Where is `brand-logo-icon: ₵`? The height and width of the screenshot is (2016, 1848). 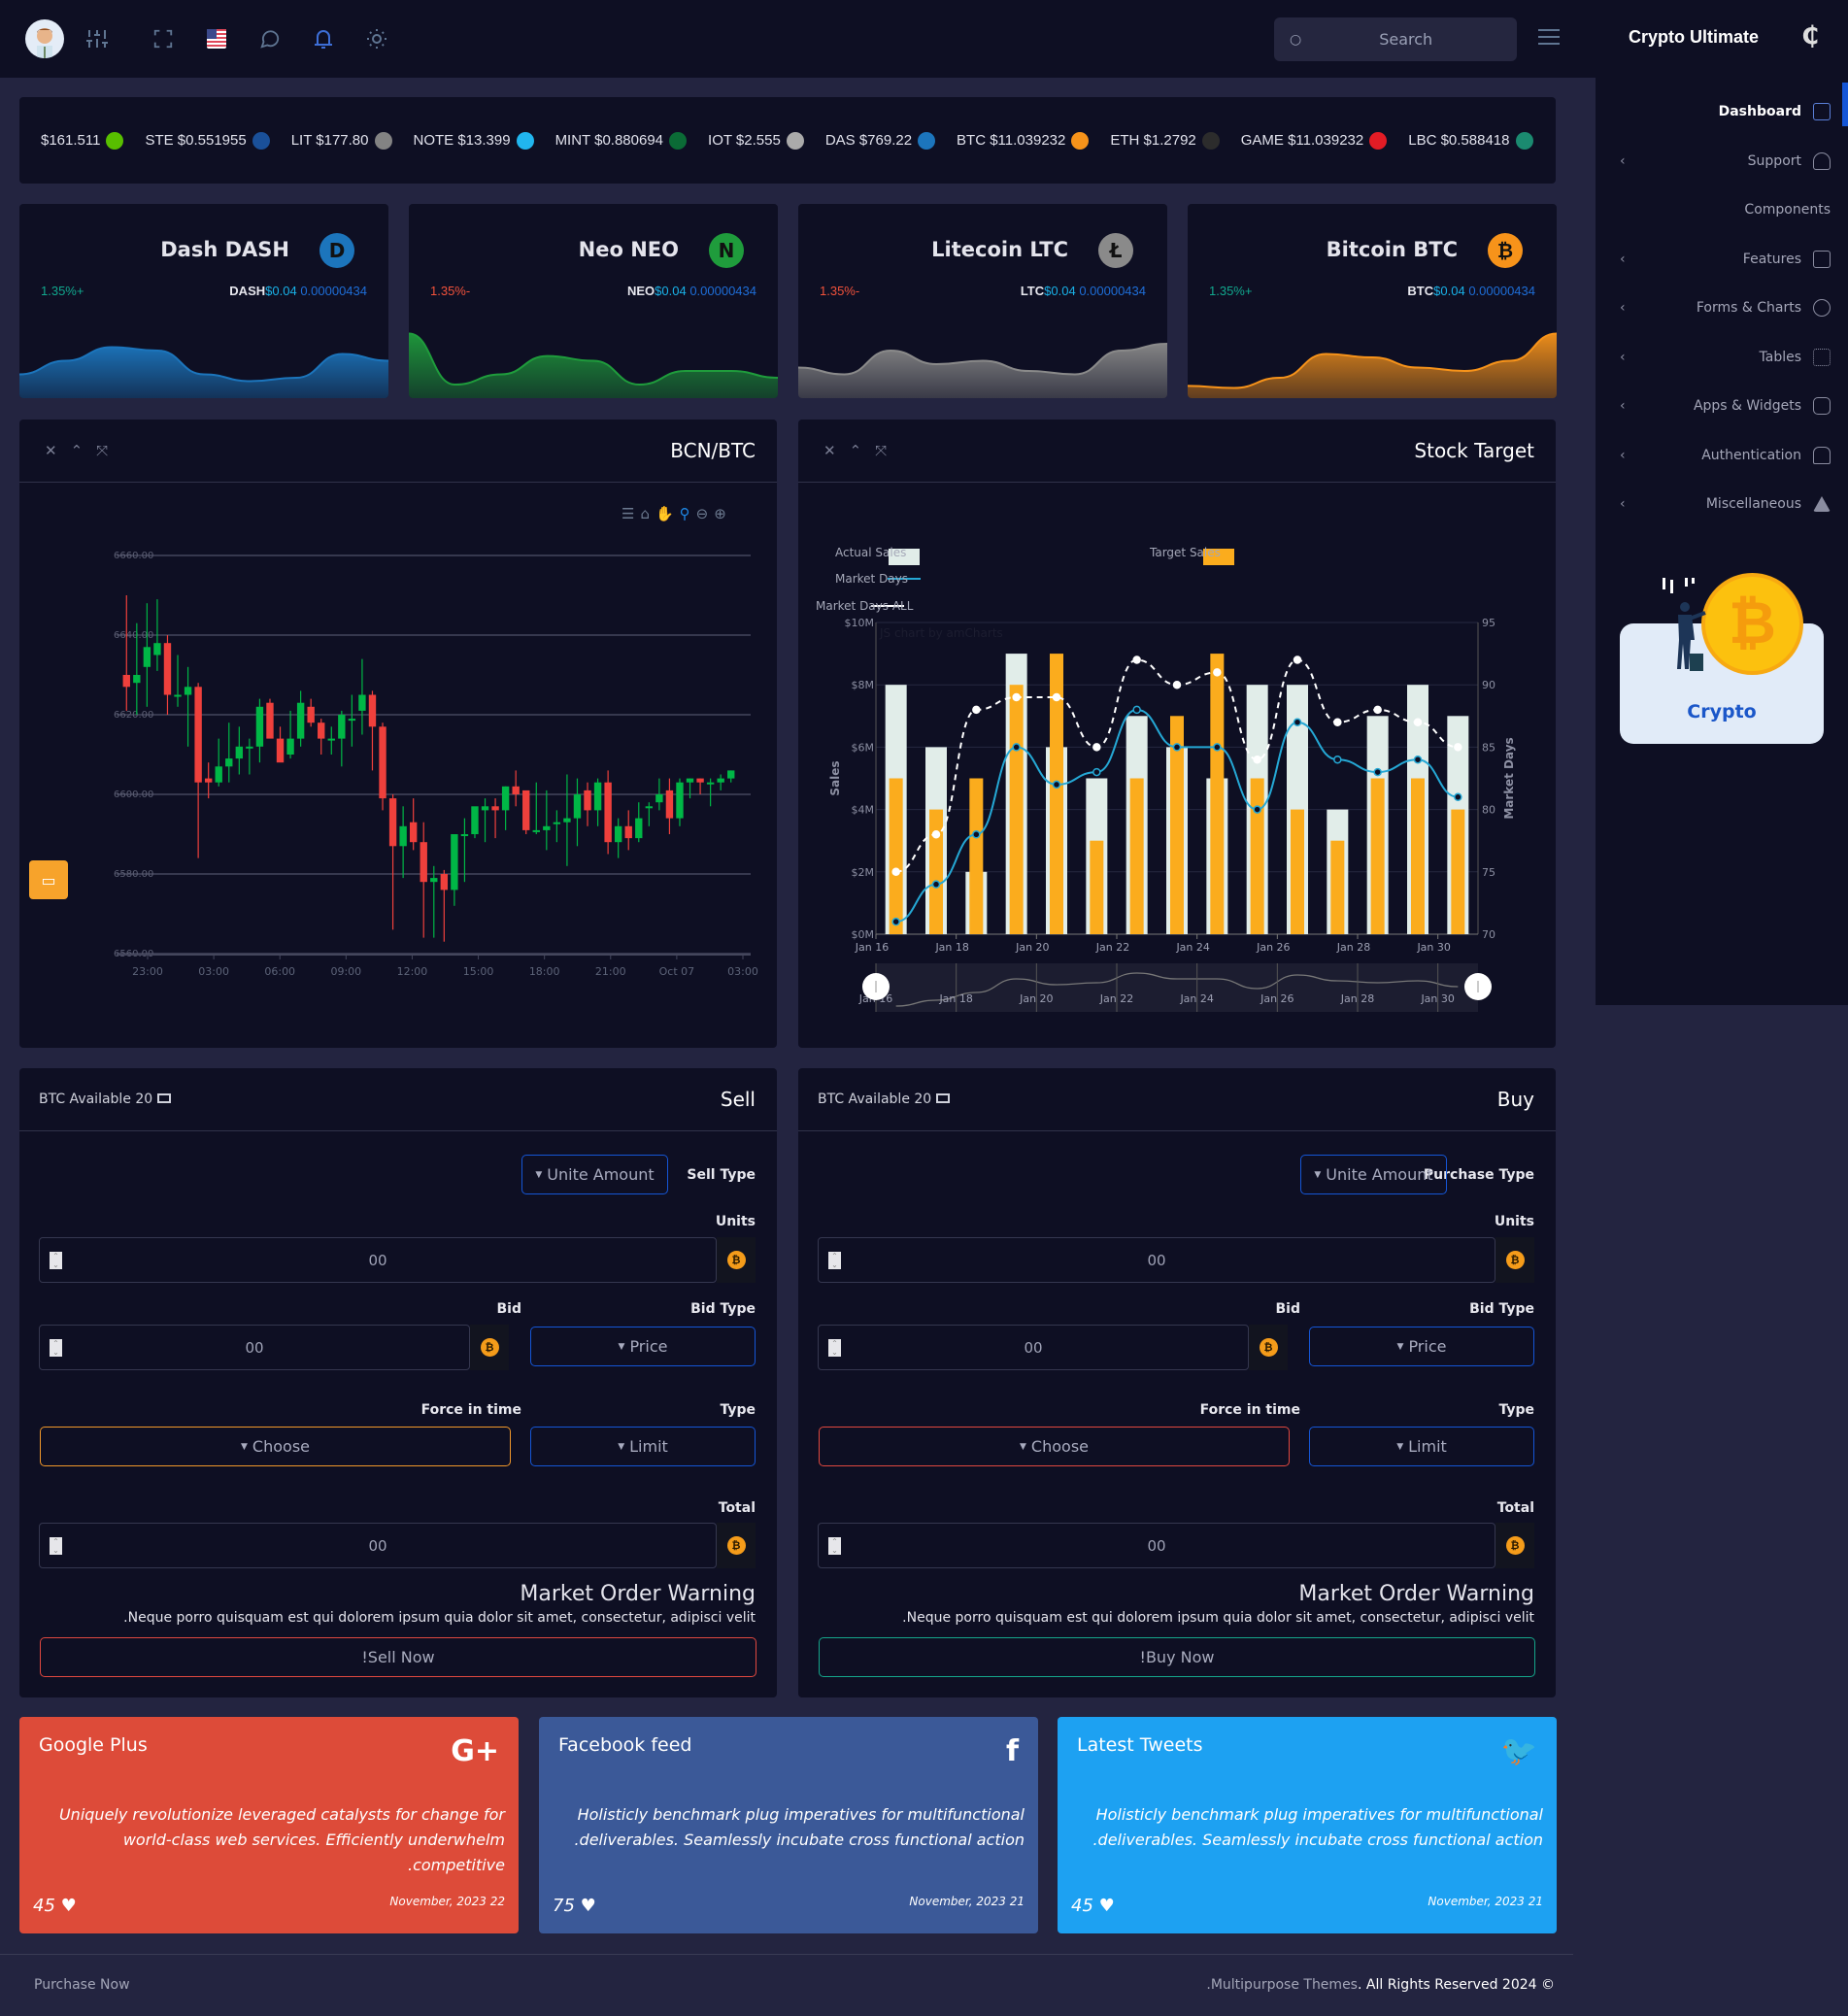
brand-logo-icon: ₵ is located at coordinates (1810, 37).